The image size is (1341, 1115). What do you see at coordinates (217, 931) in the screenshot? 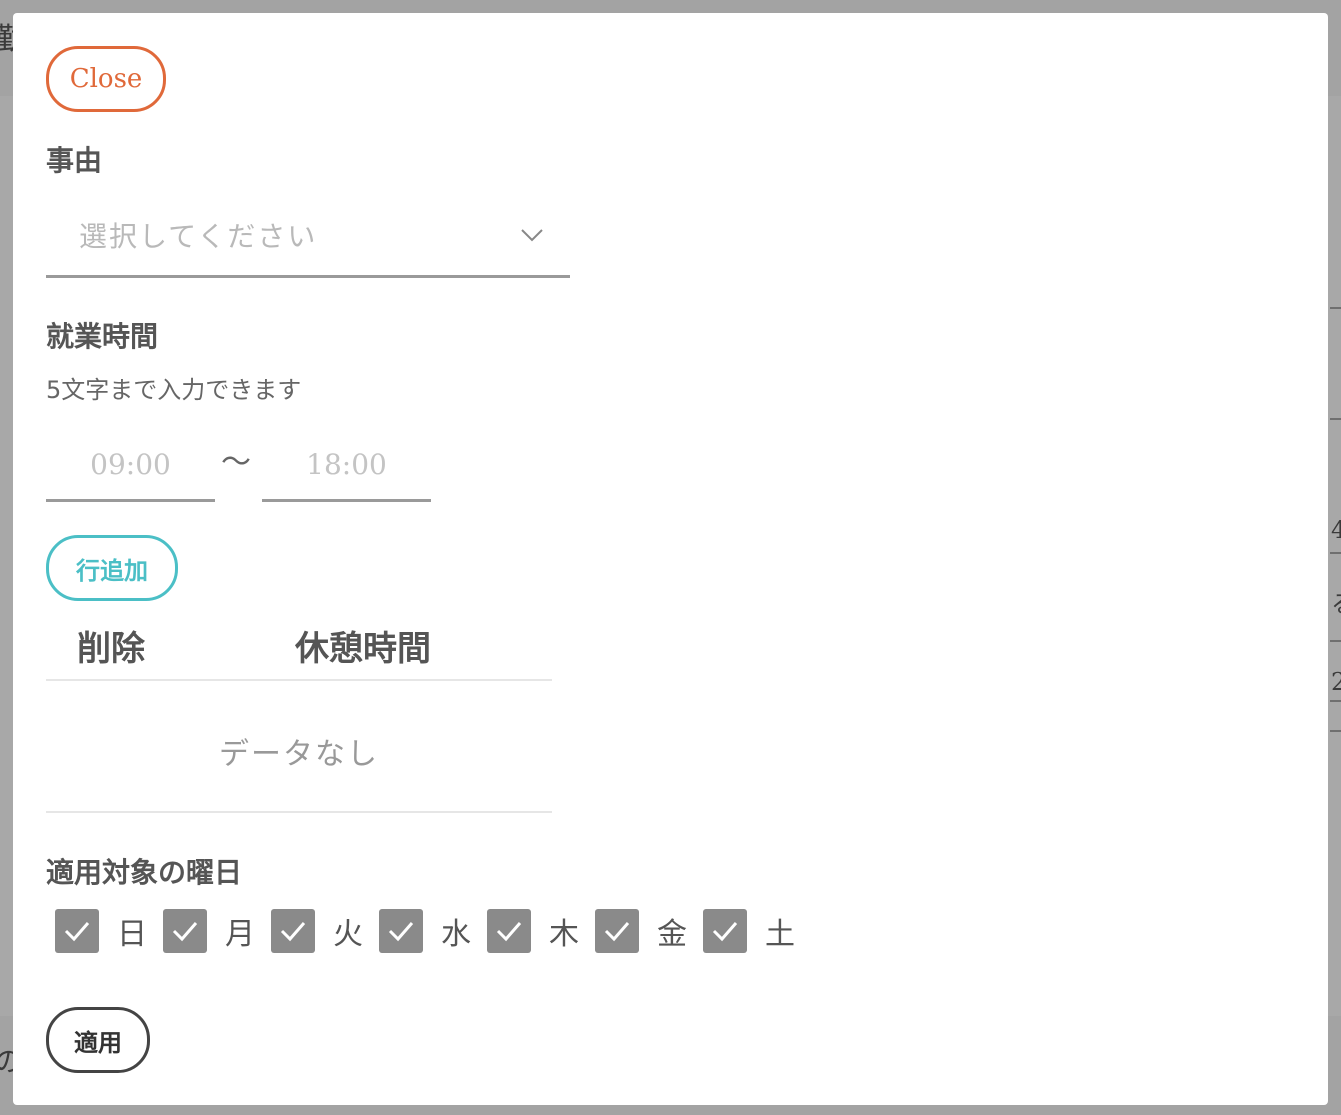
I see `weekday-checkbox-mon: 月` at bounding box center [217, 931].